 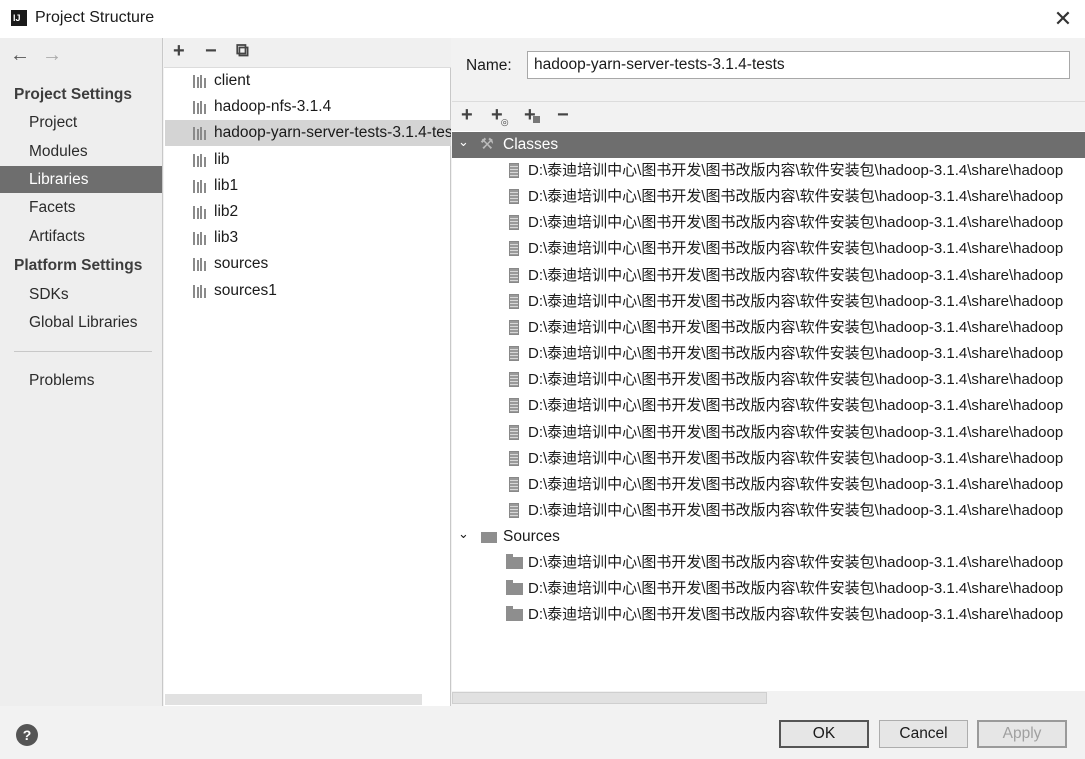 What do you see at coordinates (501, 115) in the screenshot?
I see `attach-classes-button: +◎` at bounding box center [501, 115].